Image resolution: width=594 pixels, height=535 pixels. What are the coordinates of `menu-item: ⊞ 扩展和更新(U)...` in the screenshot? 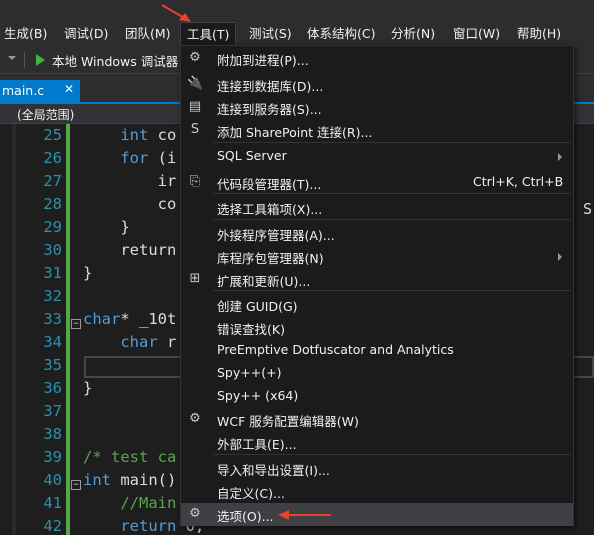 It's located at (377, 279).